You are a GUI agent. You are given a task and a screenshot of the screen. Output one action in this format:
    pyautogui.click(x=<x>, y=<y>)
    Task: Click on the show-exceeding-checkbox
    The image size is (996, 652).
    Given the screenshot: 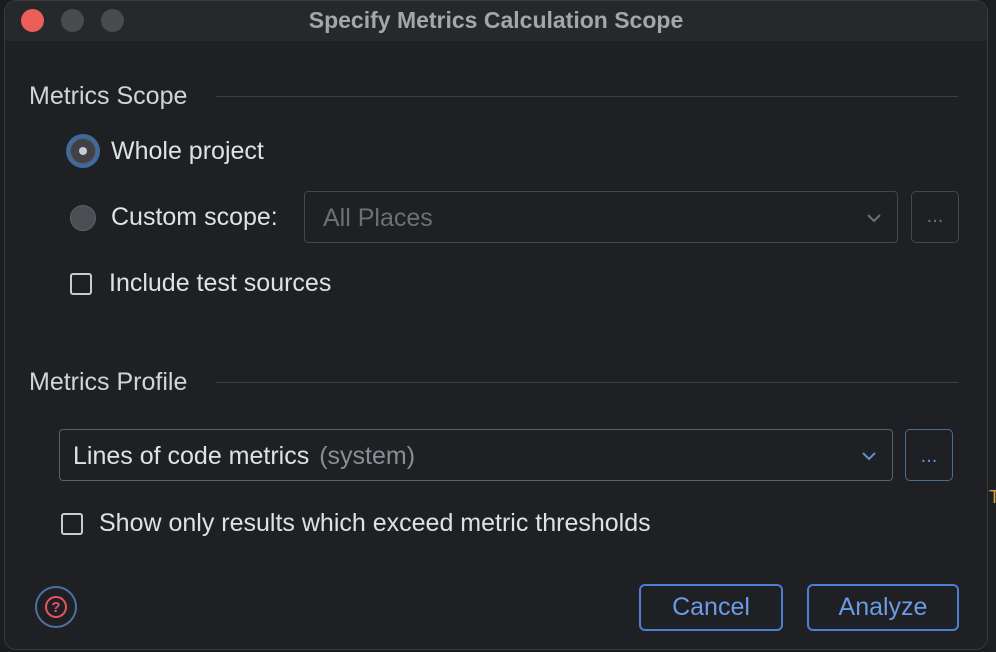 What is the action you would take?
    pyautogui.click(x=72, y=524)
    